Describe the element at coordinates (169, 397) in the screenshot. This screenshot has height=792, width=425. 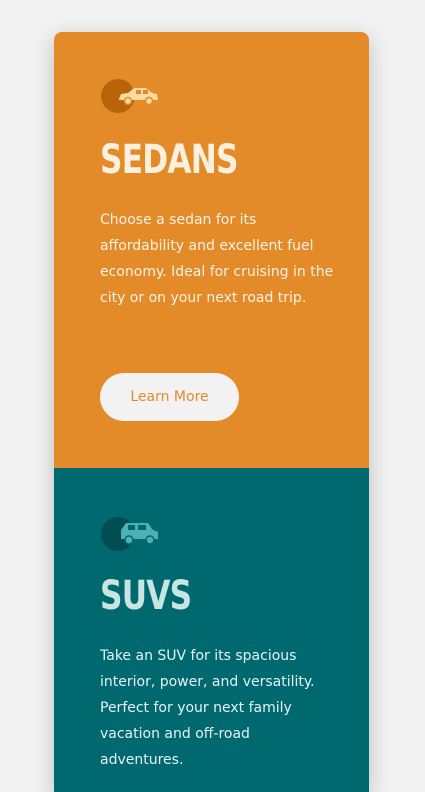
I see `sedans-learn-more-button: Learn More` at that location.